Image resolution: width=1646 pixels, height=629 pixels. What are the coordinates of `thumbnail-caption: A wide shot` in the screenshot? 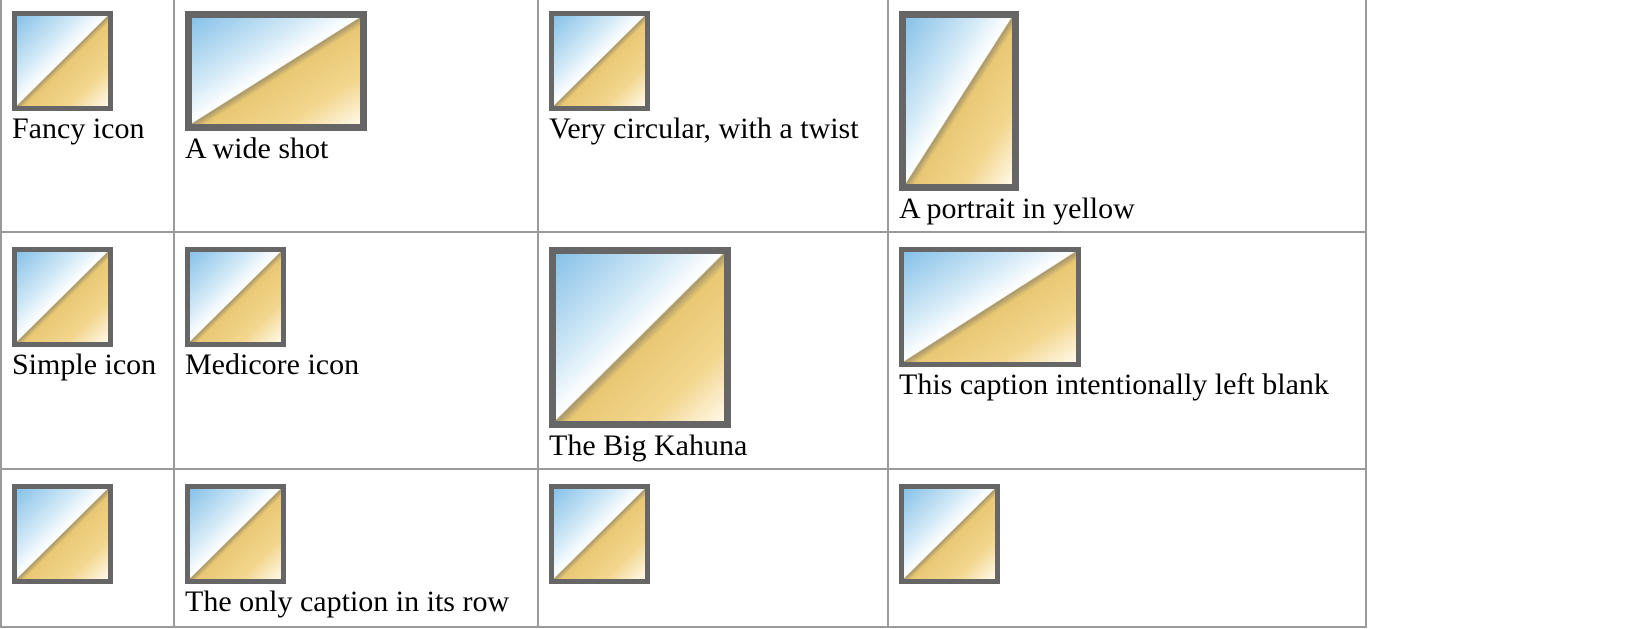 It's located at (257, 148).